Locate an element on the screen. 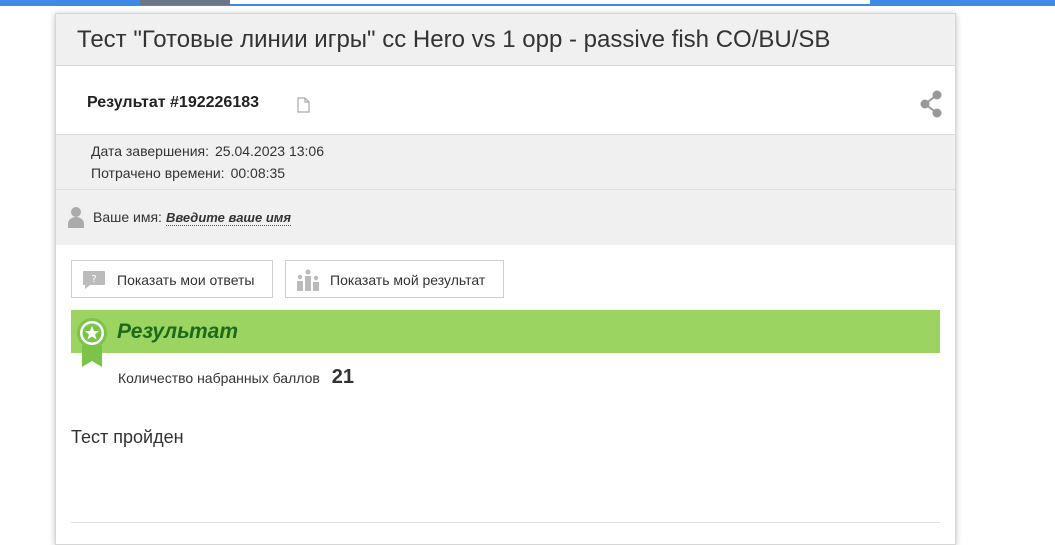 The width and height of the screenshot is (1055, 545). ranking-icon is located at coordinates (308, 280).